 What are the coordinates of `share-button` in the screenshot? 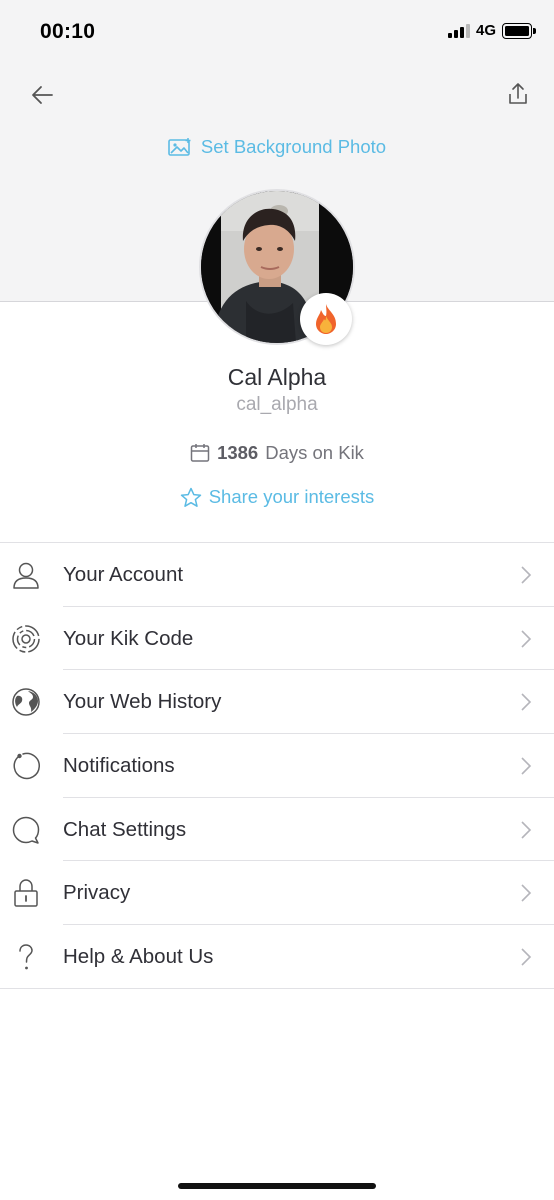 It's located at (518, 94).